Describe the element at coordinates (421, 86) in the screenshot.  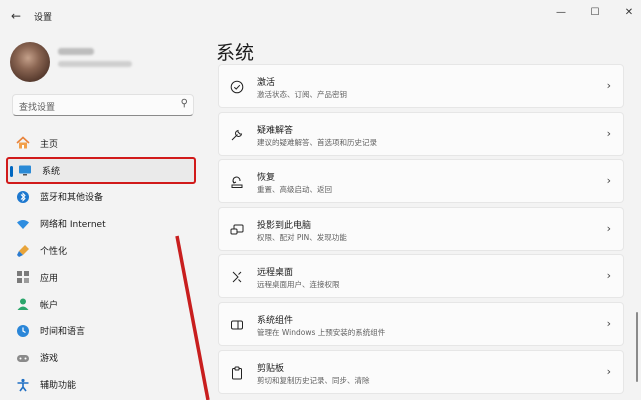
I see `card-activation: 激活 激活状态、订阅、产品密钥 ›` at that location.